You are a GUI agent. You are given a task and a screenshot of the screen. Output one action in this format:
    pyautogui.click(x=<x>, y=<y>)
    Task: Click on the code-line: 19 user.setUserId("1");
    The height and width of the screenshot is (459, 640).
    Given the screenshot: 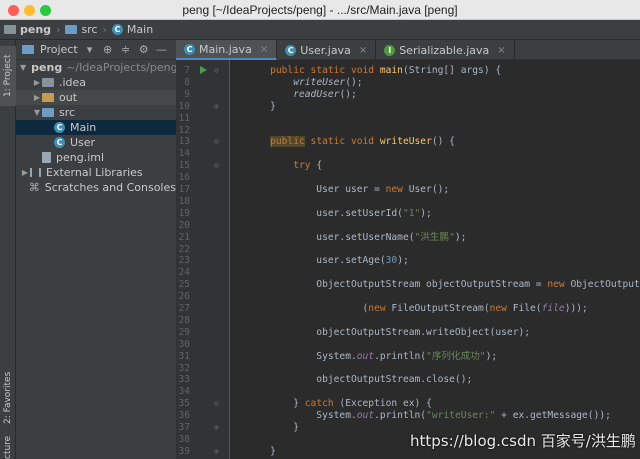 What is the action you would take?
    pyautogui.click(x=408, y=214)
    